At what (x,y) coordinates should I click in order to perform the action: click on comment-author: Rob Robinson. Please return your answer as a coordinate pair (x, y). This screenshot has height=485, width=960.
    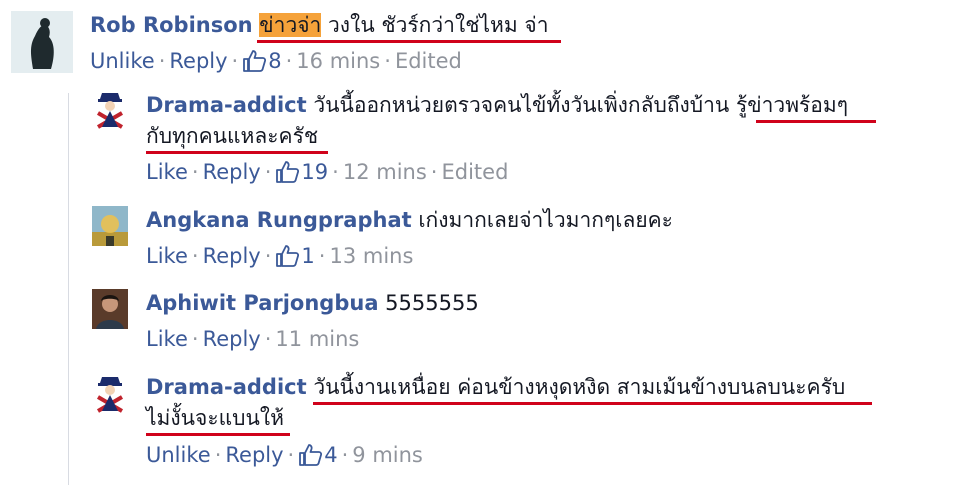
    Looking at the image, I should click on (171, 25).